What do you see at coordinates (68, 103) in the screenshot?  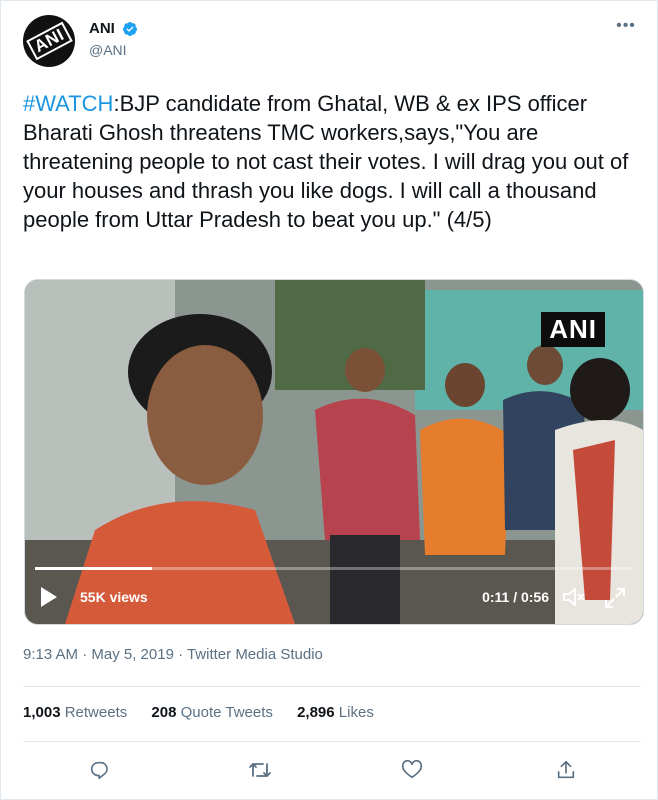 I see `hashtag-link: #WATCH` at bounding box center [68, 103].